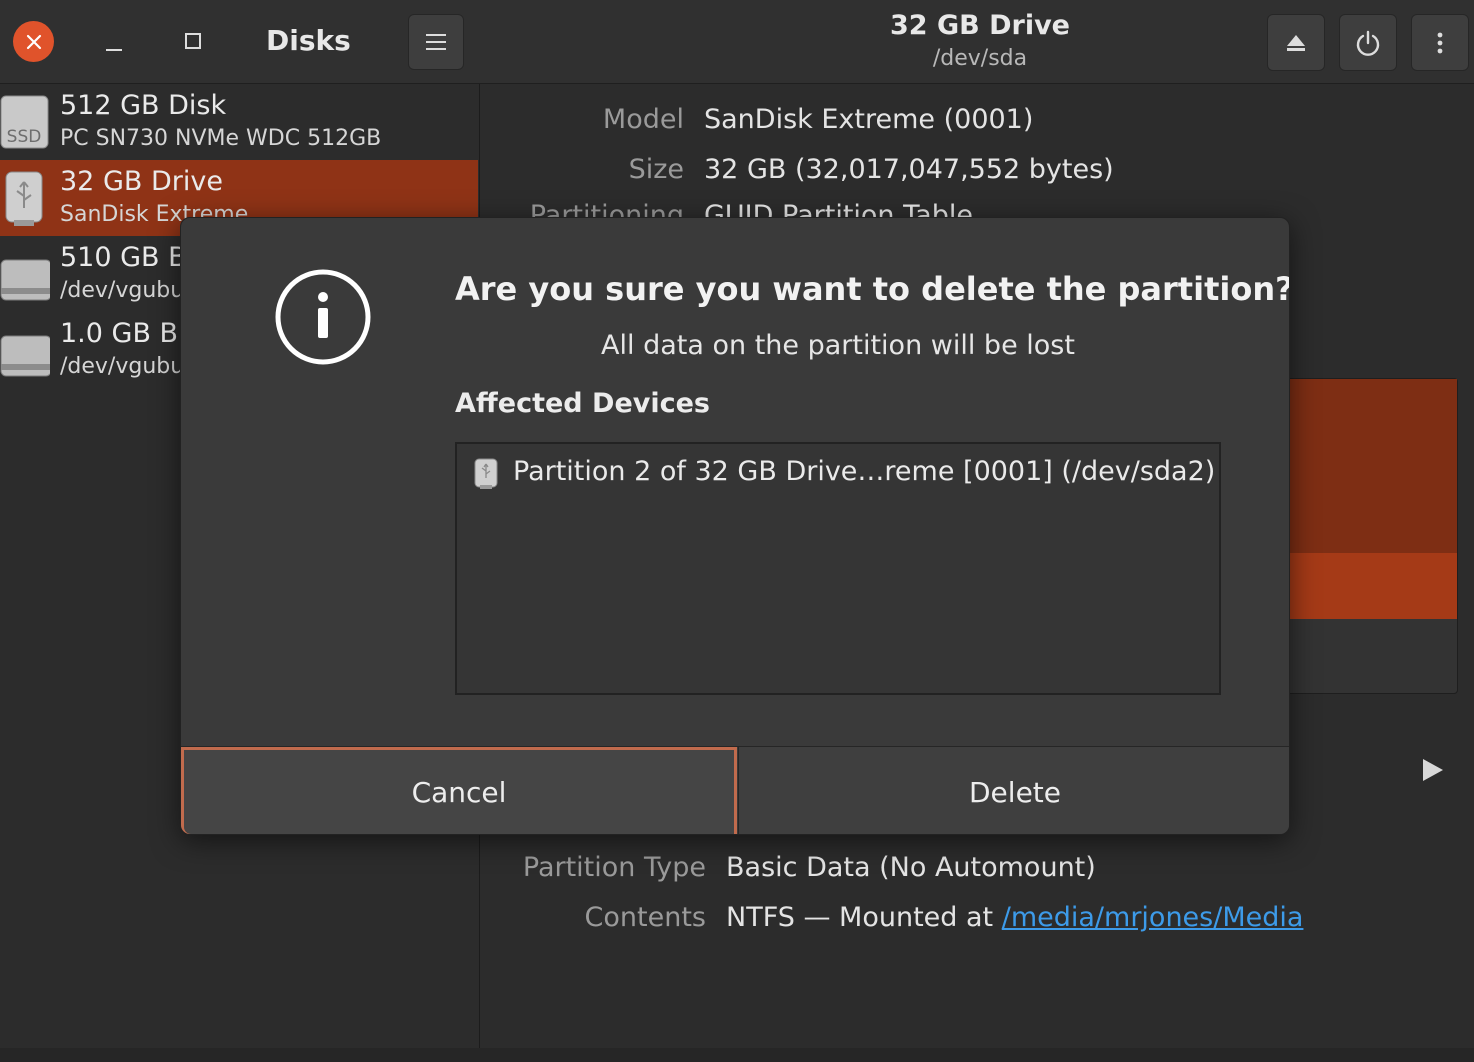 Image resolution: width=1474 pixels, height=1062 pixels. Describe the element at coordinates (143, 105) in the screenshot. I see `drive-name: 512 GB Disk` at that location.